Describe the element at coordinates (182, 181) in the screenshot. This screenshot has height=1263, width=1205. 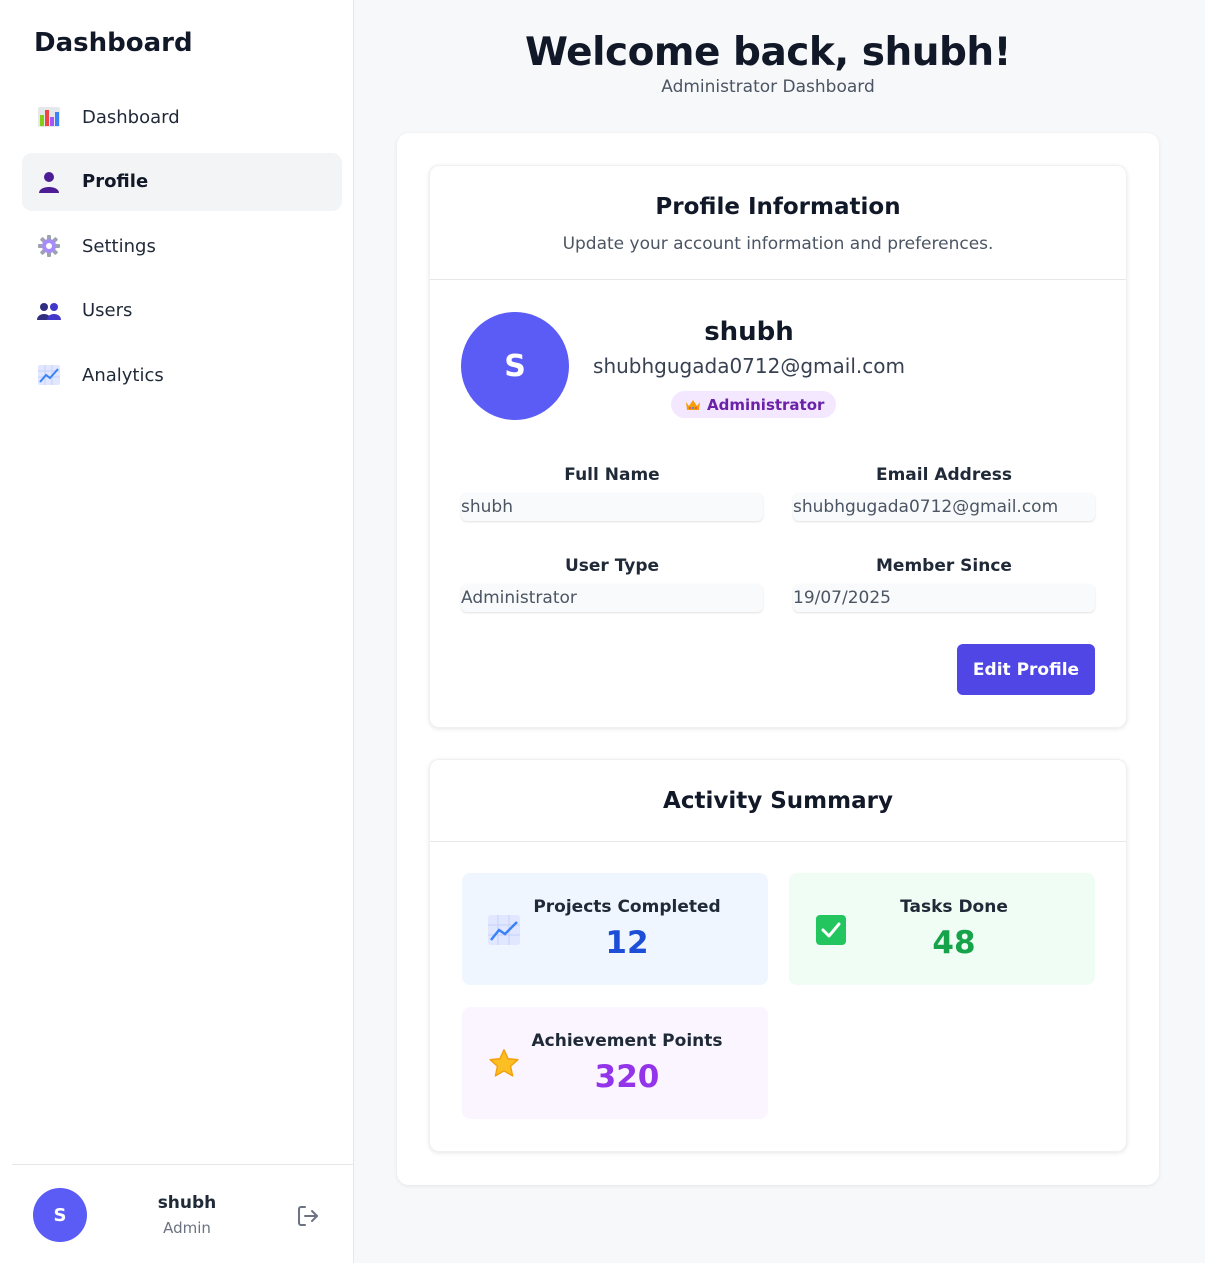
I see `sidebar-item-profile: Profile` at that location.